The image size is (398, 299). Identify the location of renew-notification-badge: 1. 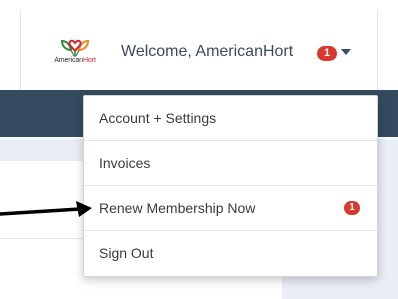
(352, 208).